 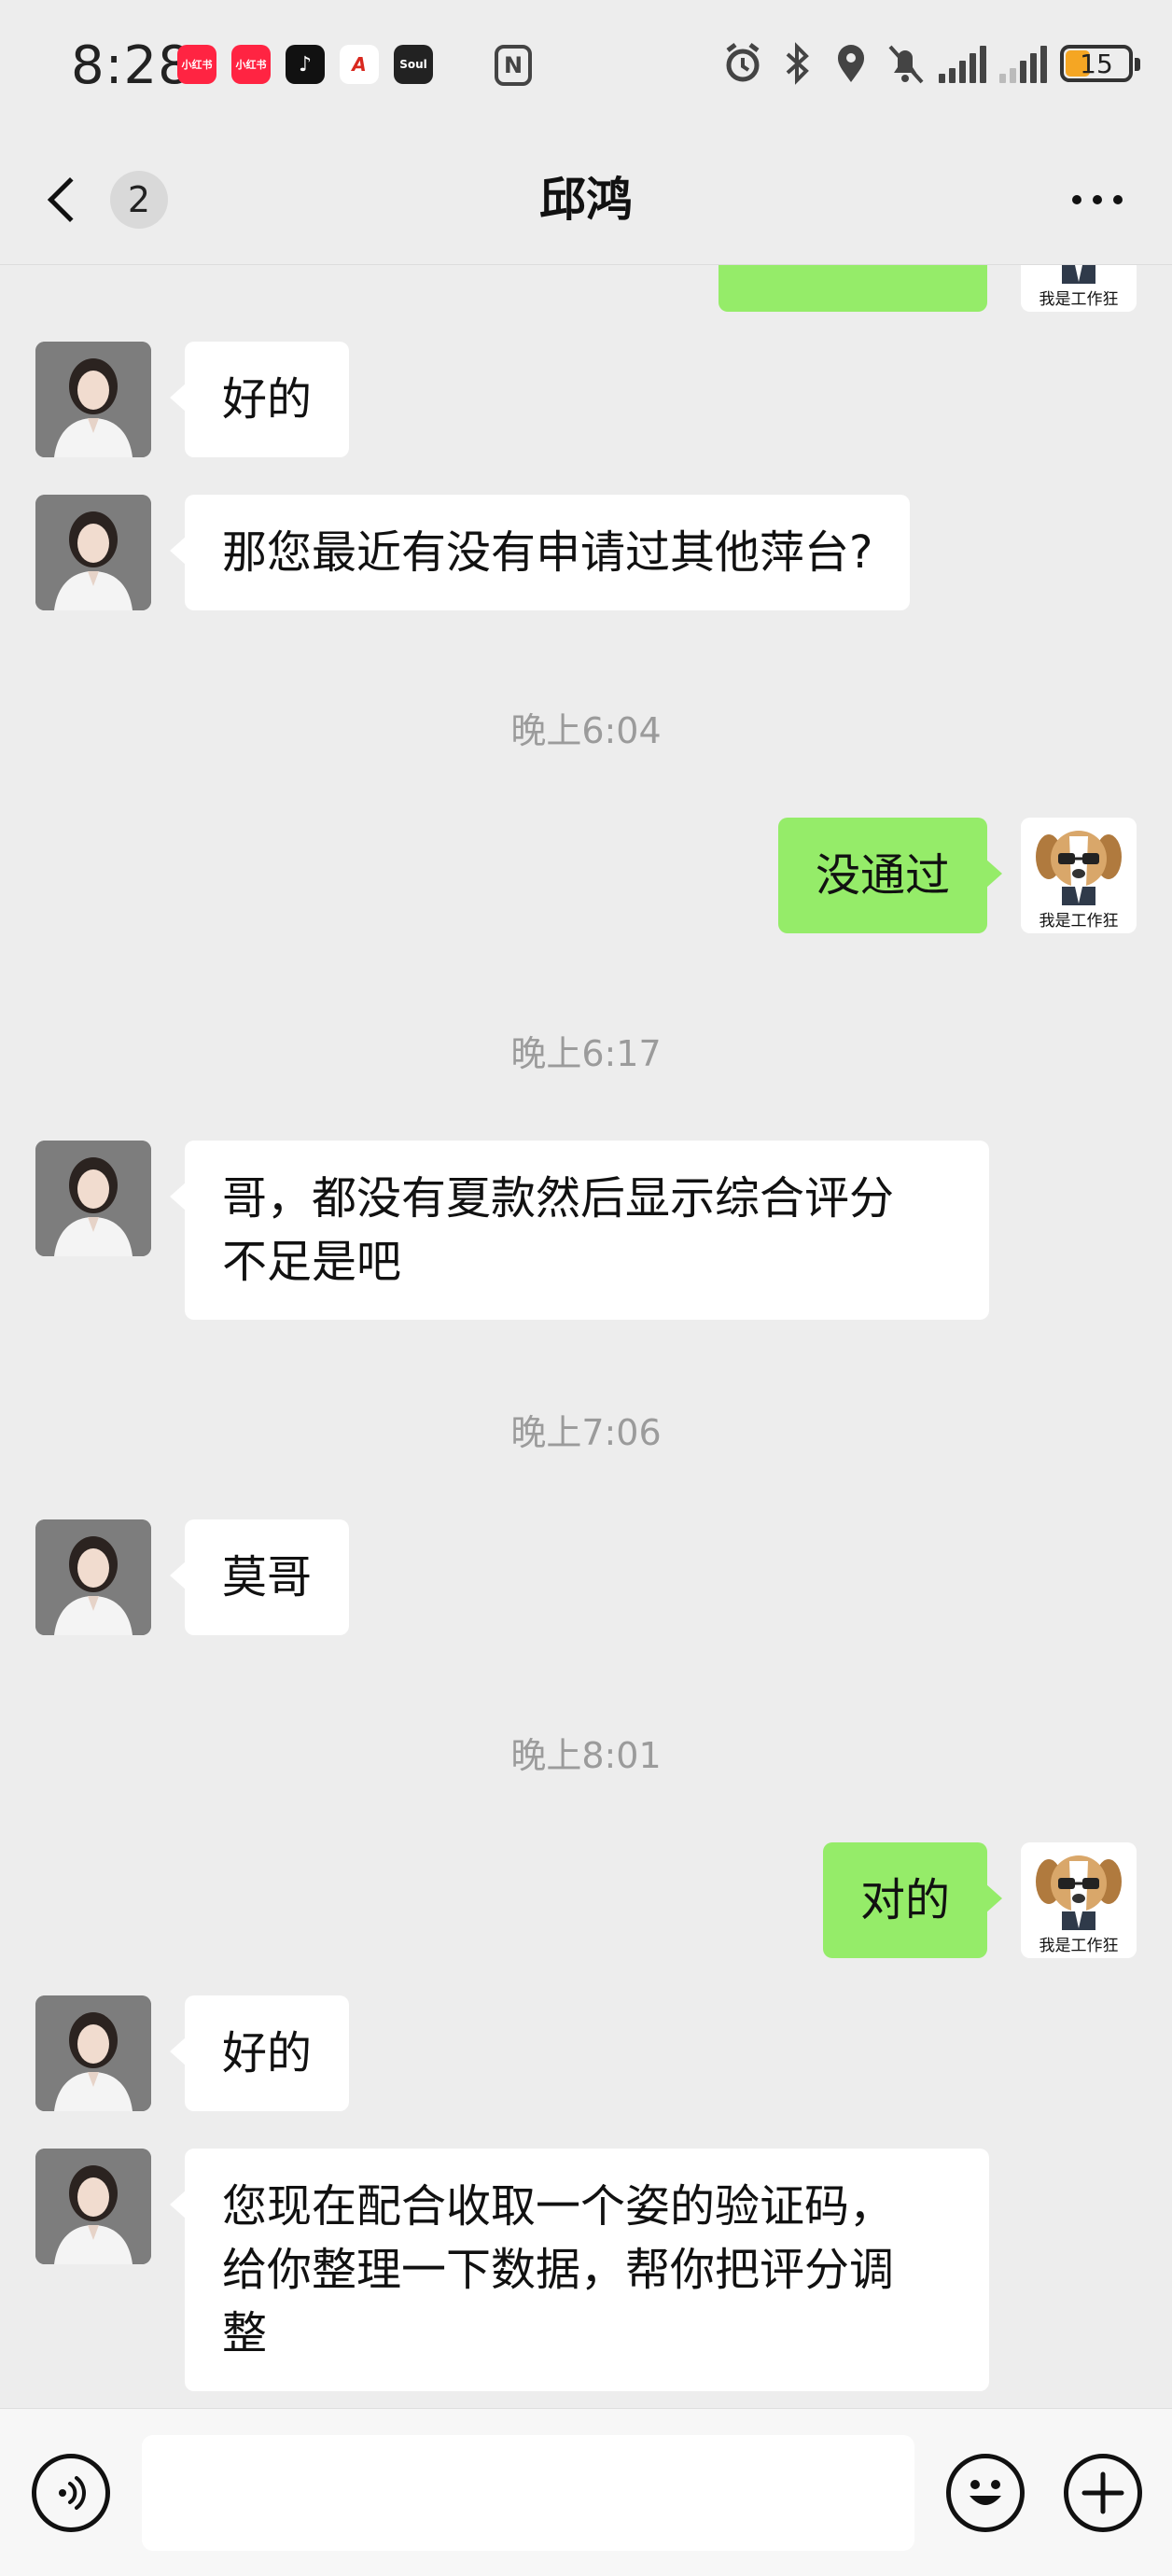 What do you see at coordinates (312, 1262) in the screenshot?
I see `message-line: 不足是吧` at bounding box center [312, 1262].